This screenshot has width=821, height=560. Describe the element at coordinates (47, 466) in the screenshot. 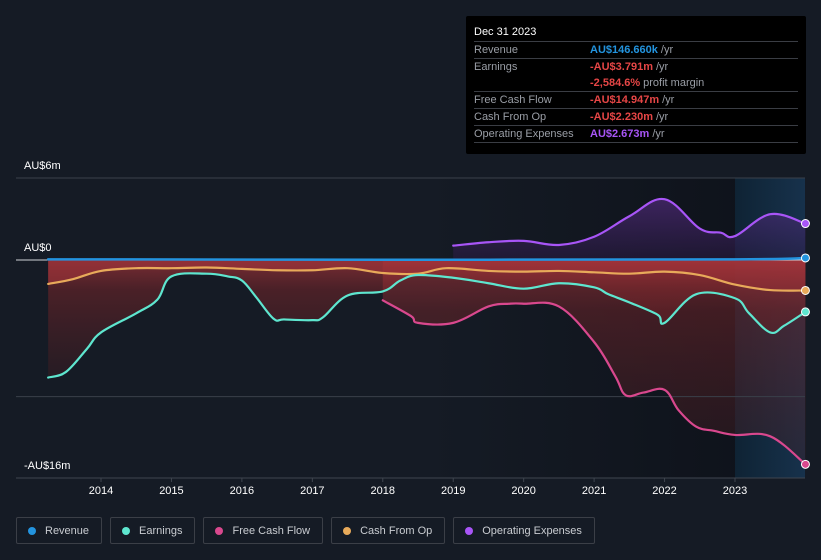

I see `y-tick-label: -AU$16m` at that location.